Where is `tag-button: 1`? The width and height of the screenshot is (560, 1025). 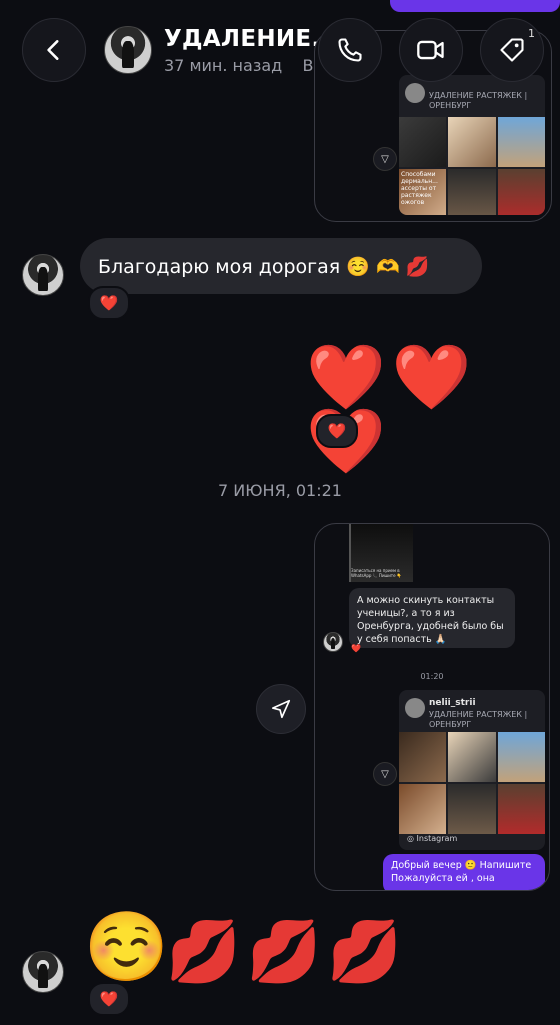 tag-button: 1 is located at coordinates (512, 50).